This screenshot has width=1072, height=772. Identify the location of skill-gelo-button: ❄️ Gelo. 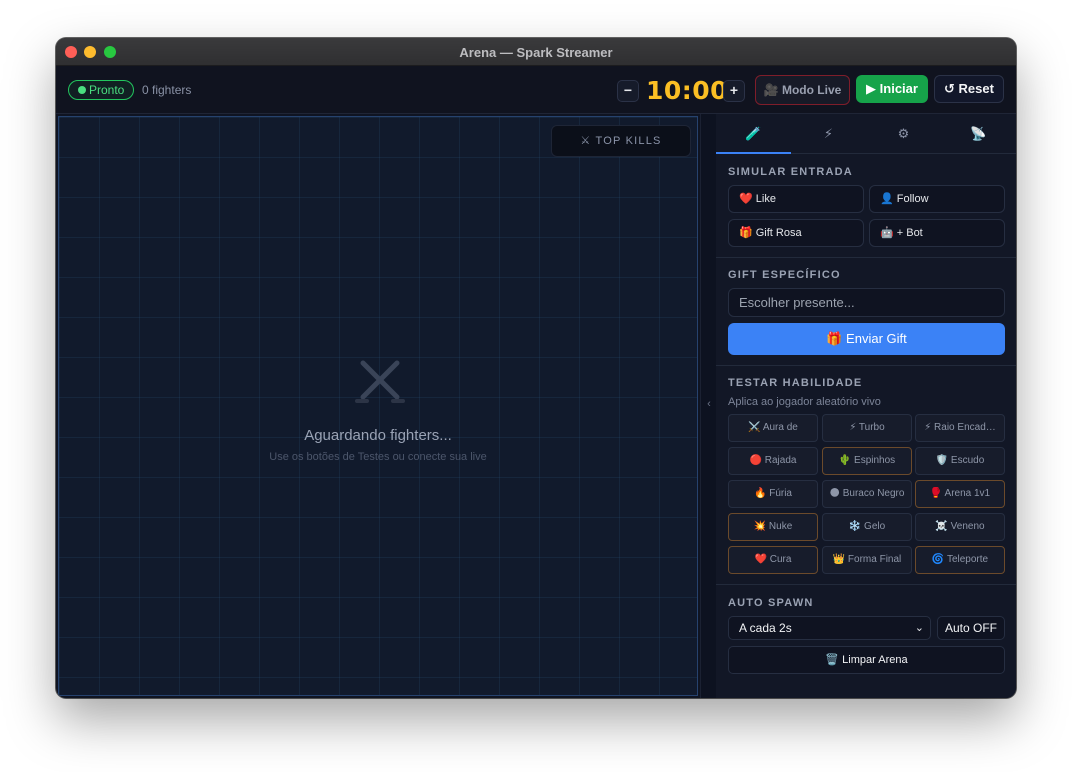
(867, 527).